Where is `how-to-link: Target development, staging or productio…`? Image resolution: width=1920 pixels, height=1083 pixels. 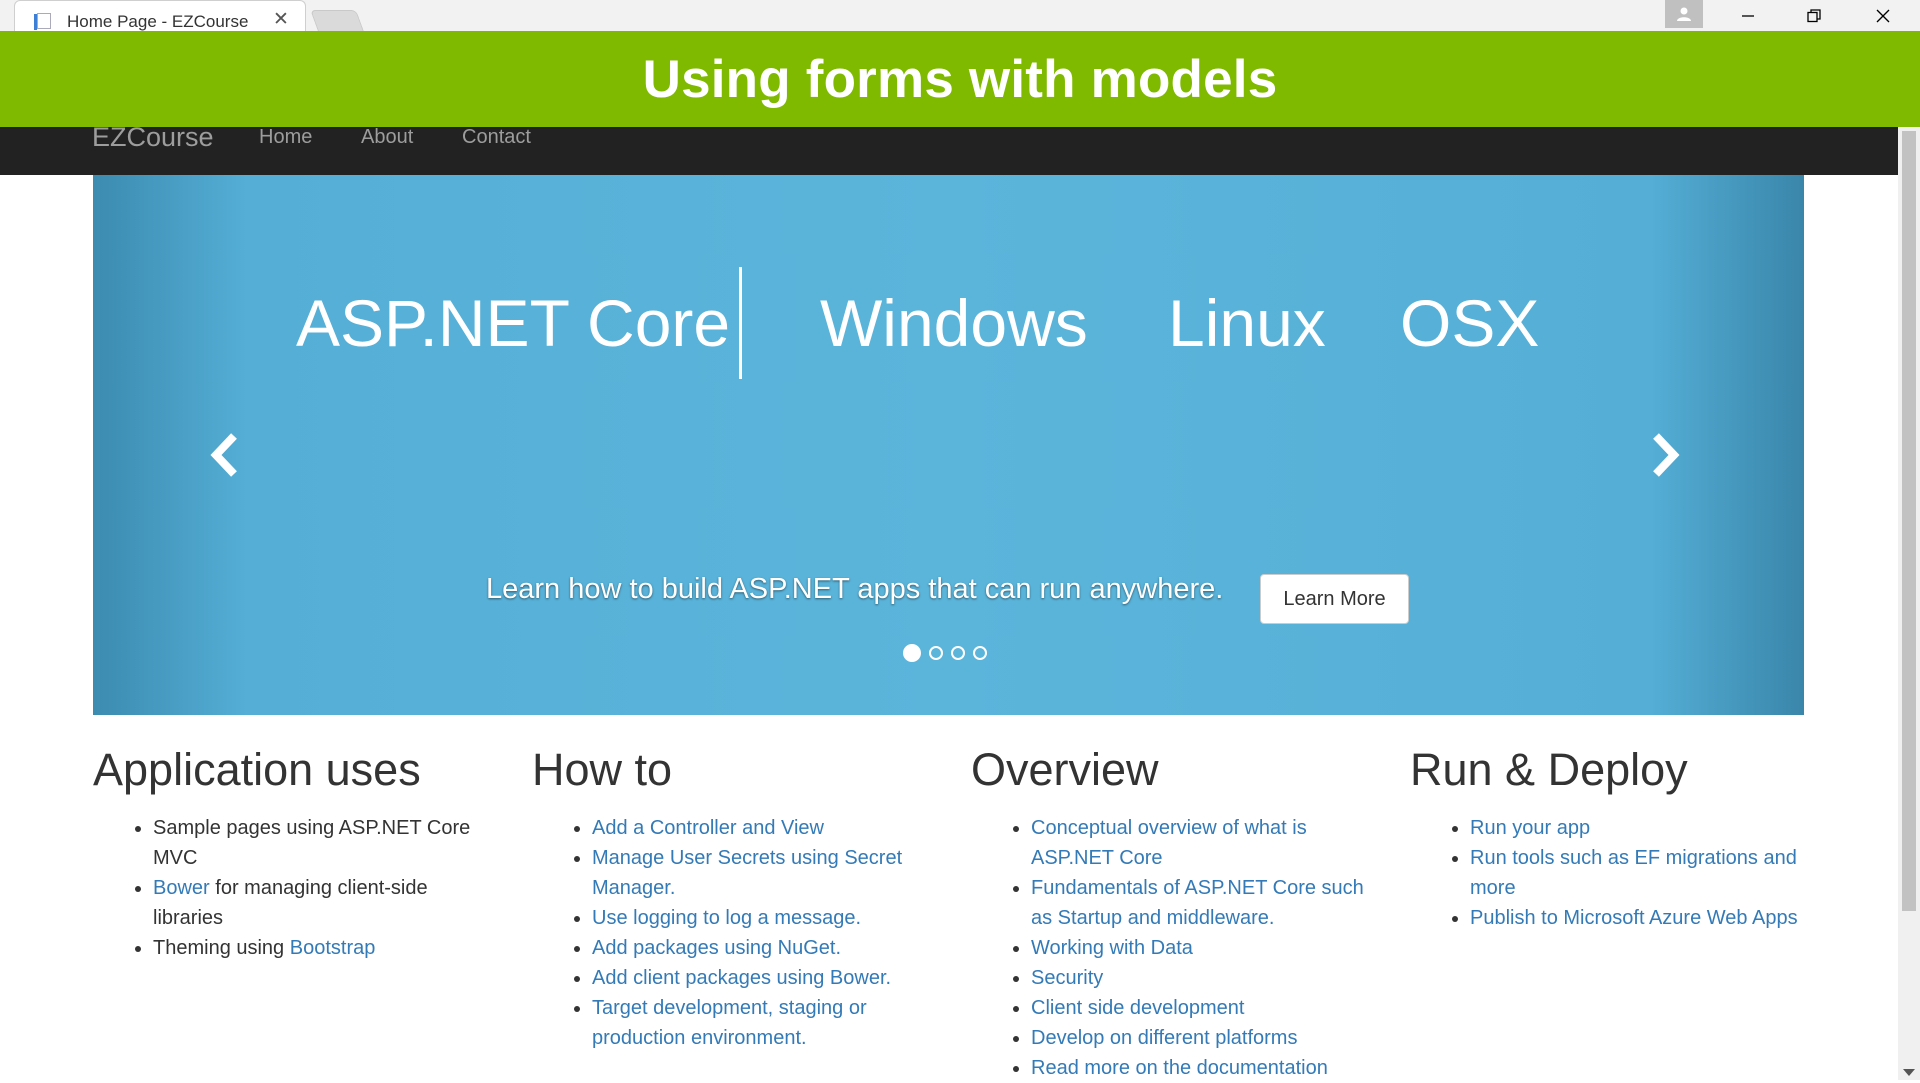
how-to-link: Target development, staging or productio… is located at coordinates (729, 1023).